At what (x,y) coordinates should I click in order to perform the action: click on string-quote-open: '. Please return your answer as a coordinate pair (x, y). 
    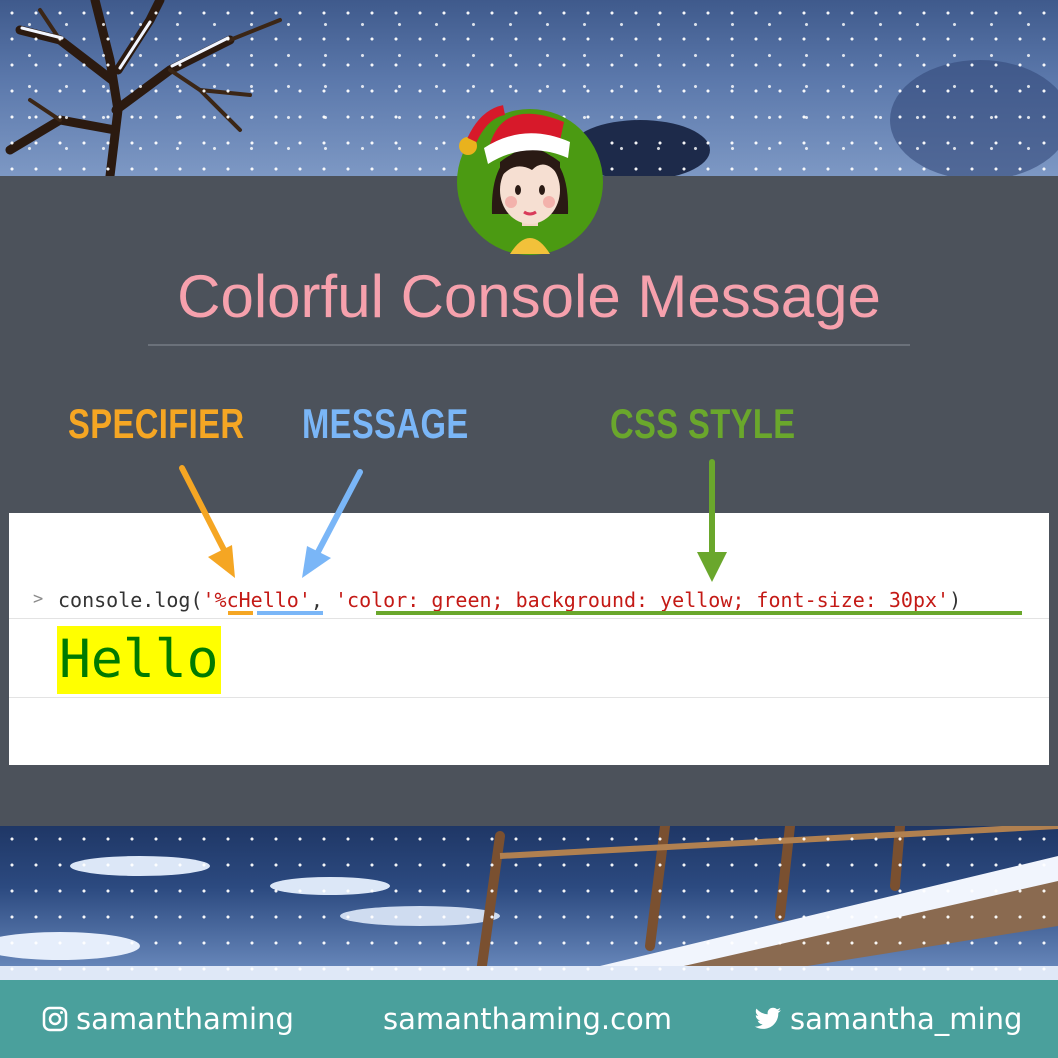
    Looking at the image, I should click on (208, 600).